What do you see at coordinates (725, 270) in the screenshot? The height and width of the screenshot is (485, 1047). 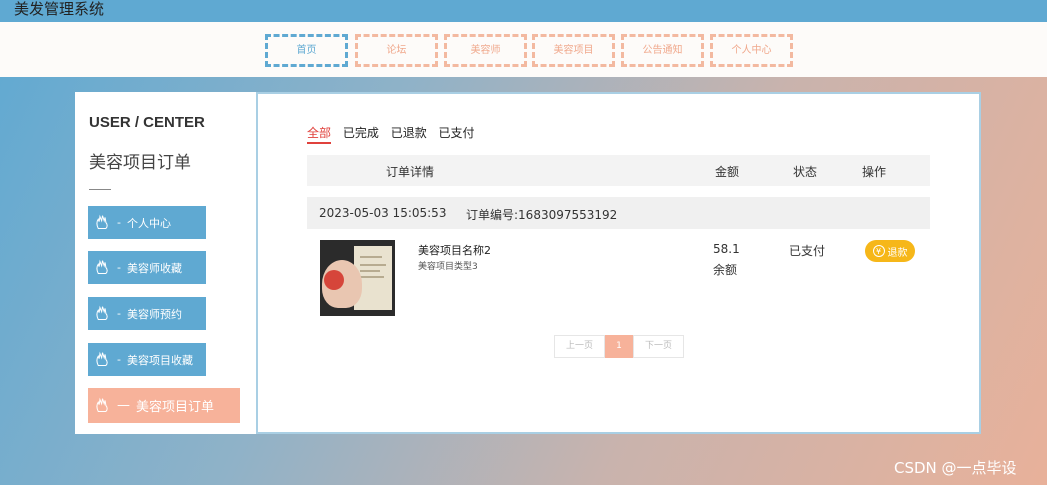 I see `payment-type: 余额` at bounding box center [725, 270].